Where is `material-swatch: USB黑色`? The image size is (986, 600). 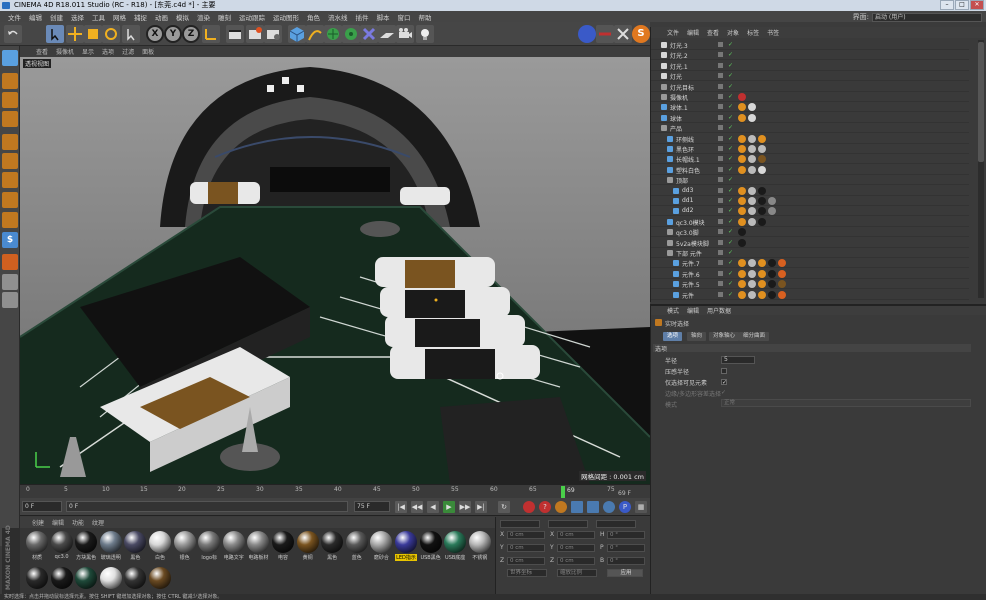
material-swatch: USB黑色 is located at coordinates (430, 546).